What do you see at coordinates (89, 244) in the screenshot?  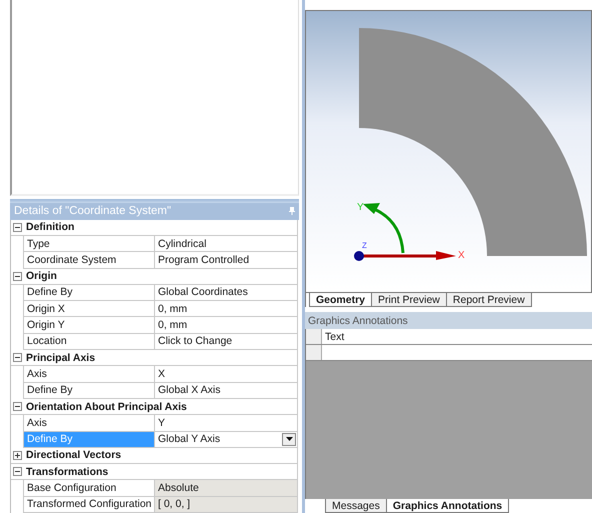 I see `property-name: Type` at bounding box center [89, 244].